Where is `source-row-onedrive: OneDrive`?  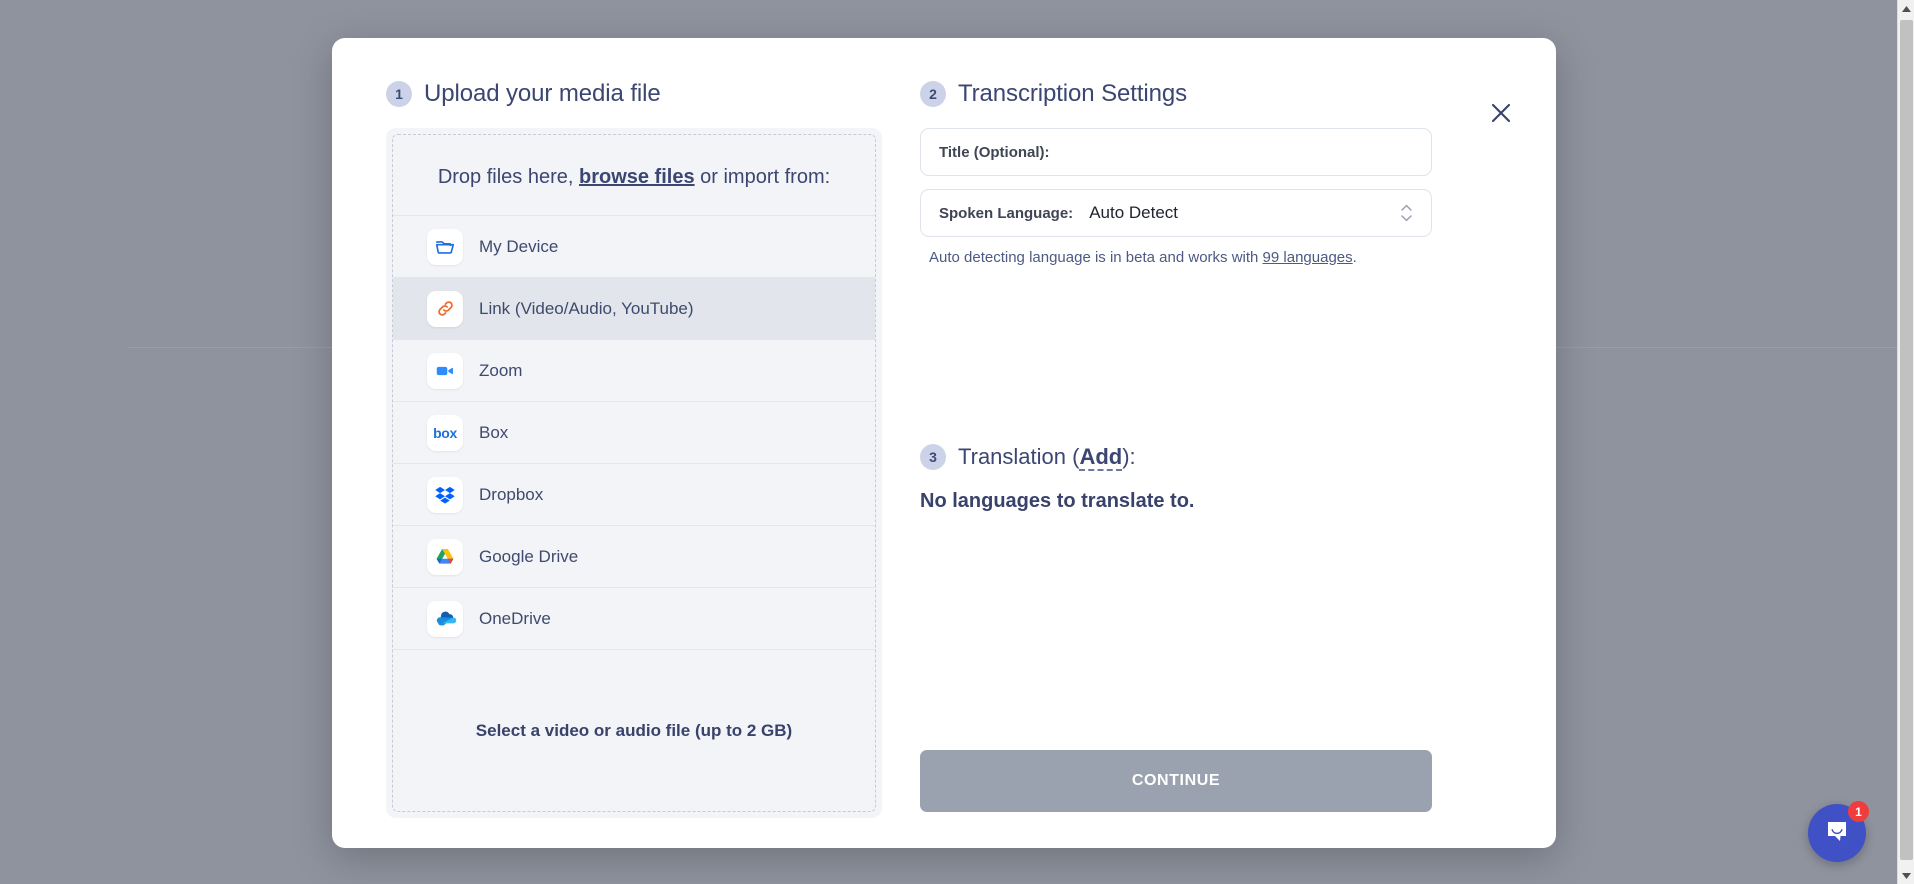 source-row-onedrive: OneDrive is located at coordinates (634, 619).